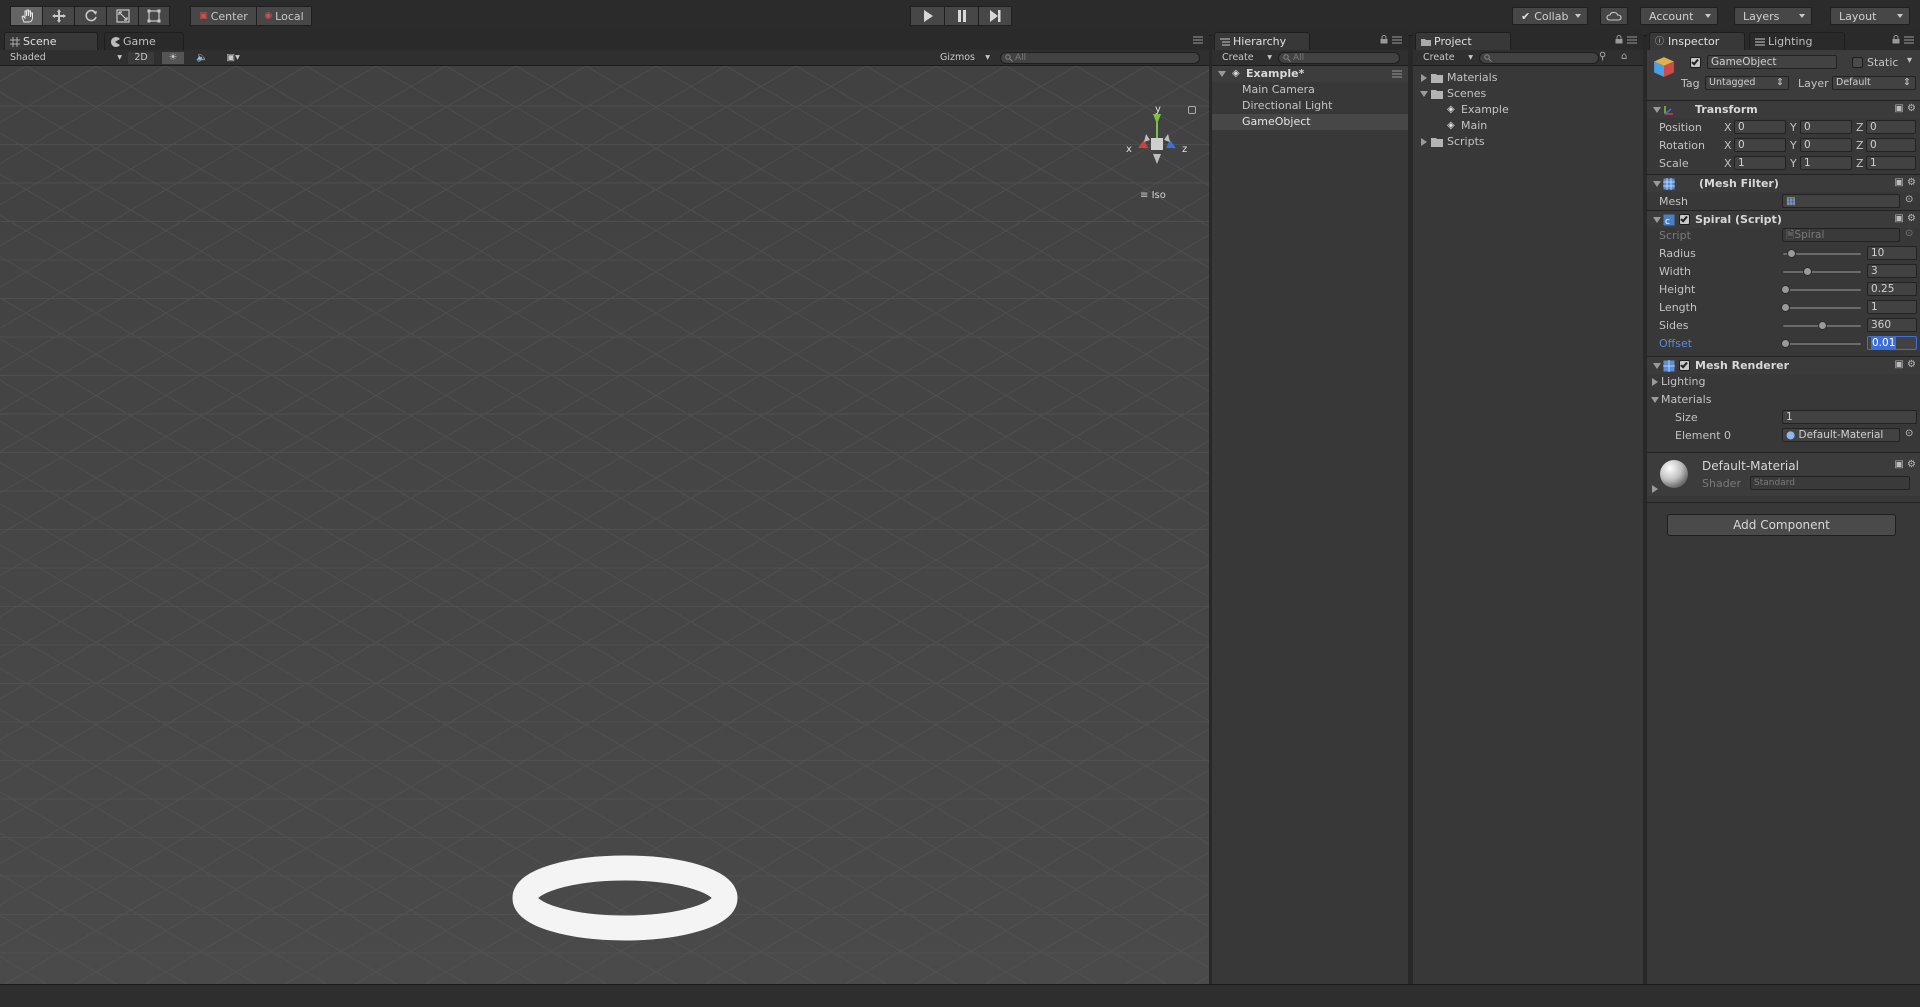  I want to click on rotation-x-field: 0, so click(1760, 145).